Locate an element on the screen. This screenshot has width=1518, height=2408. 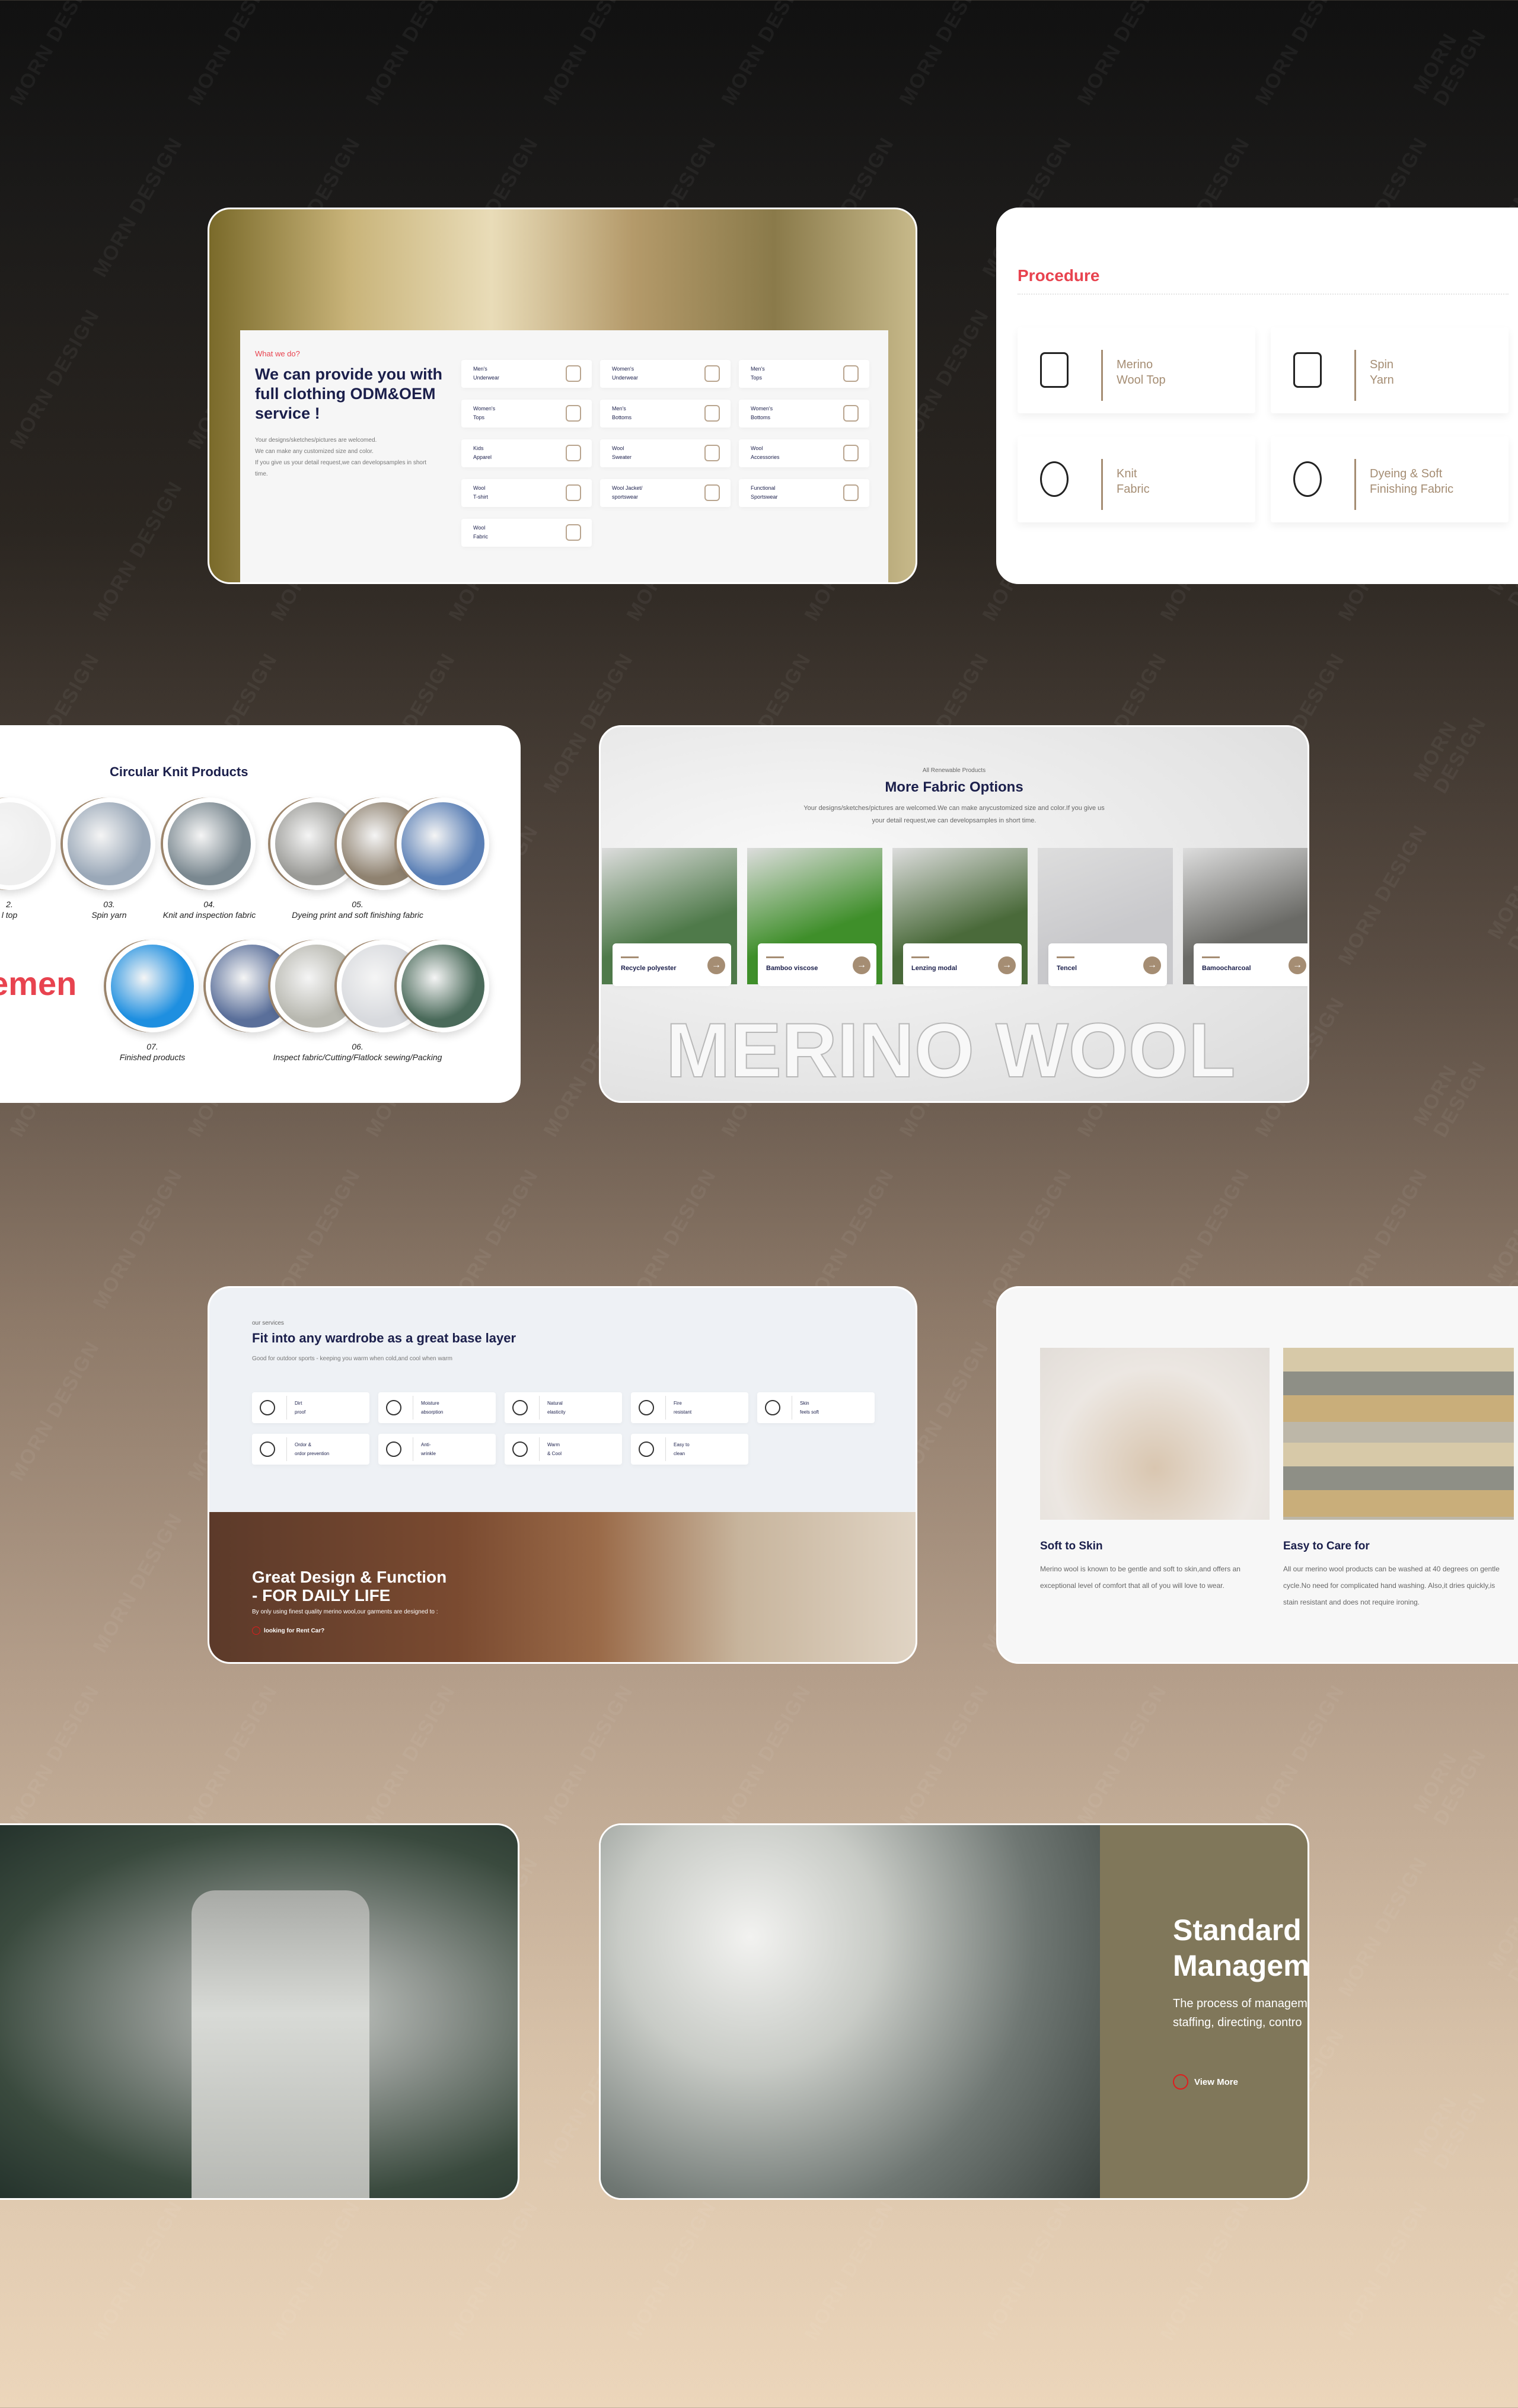
category-label: Functional Sportswear is located at coordinates (764, 492).